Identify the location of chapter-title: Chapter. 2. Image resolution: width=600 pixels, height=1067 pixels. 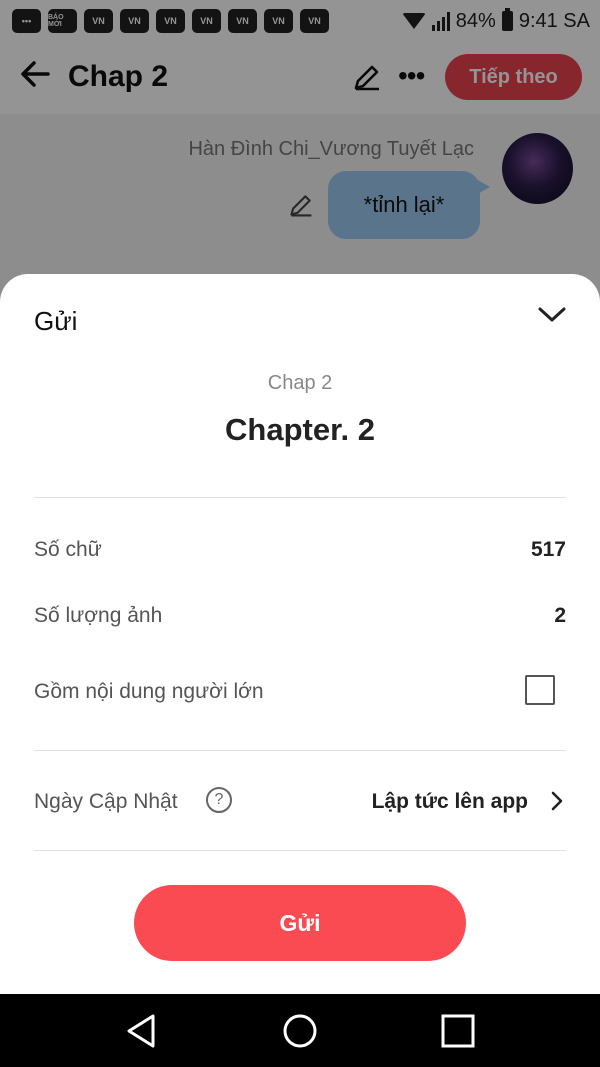
(300, 429).